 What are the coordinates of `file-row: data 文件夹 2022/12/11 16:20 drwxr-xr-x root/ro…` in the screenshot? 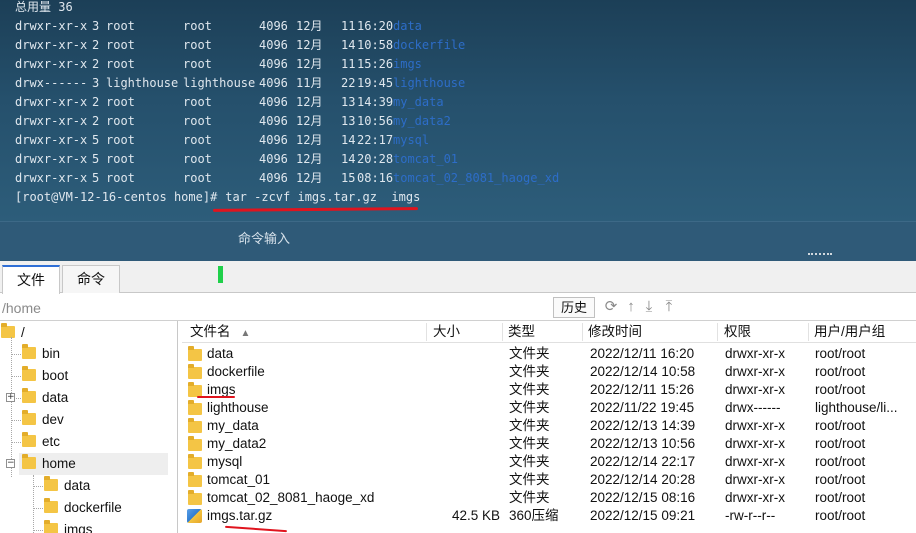 It's located at (549, 354).